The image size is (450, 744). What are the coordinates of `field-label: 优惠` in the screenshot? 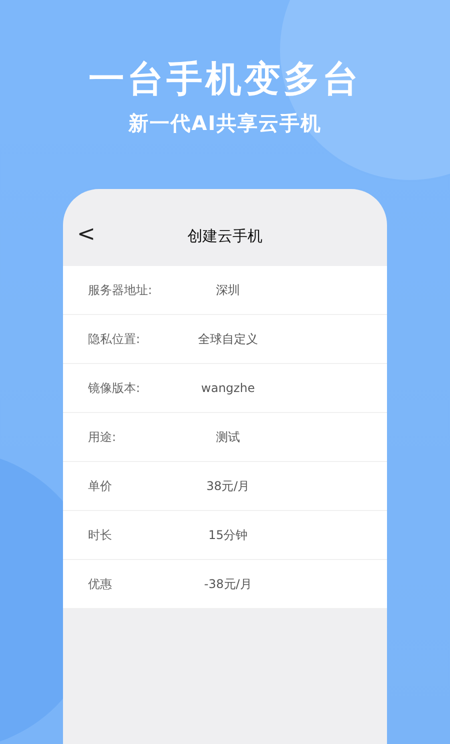 It's located at (100, 584).